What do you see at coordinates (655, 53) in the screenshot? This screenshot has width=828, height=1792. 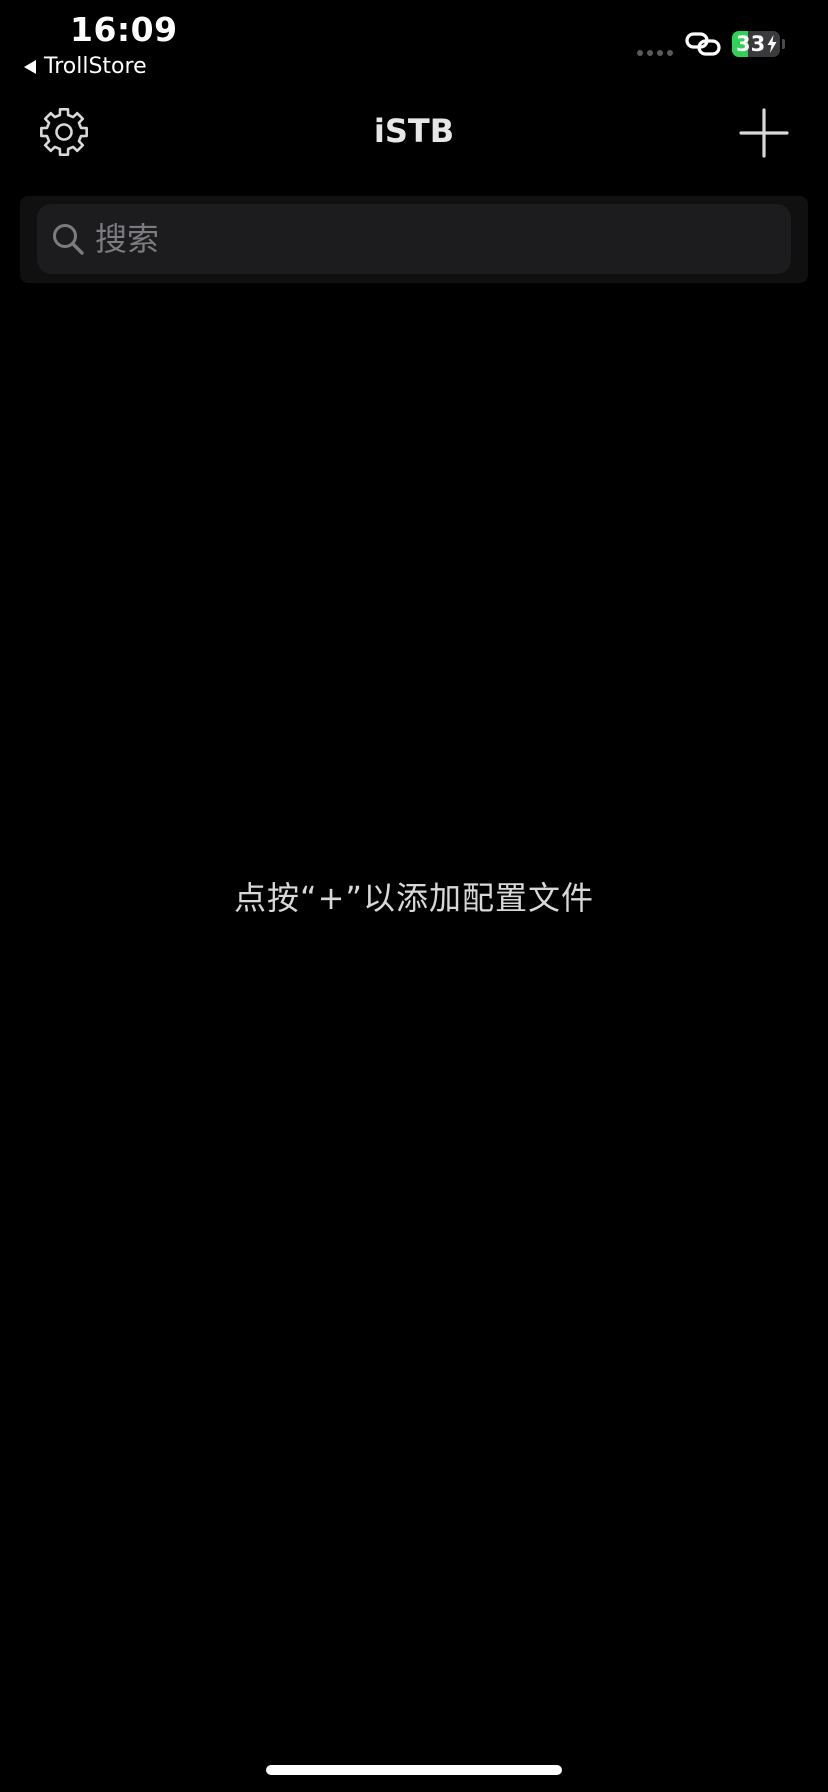 I see `signal-dots-icon` at bounding box center [655, 53].